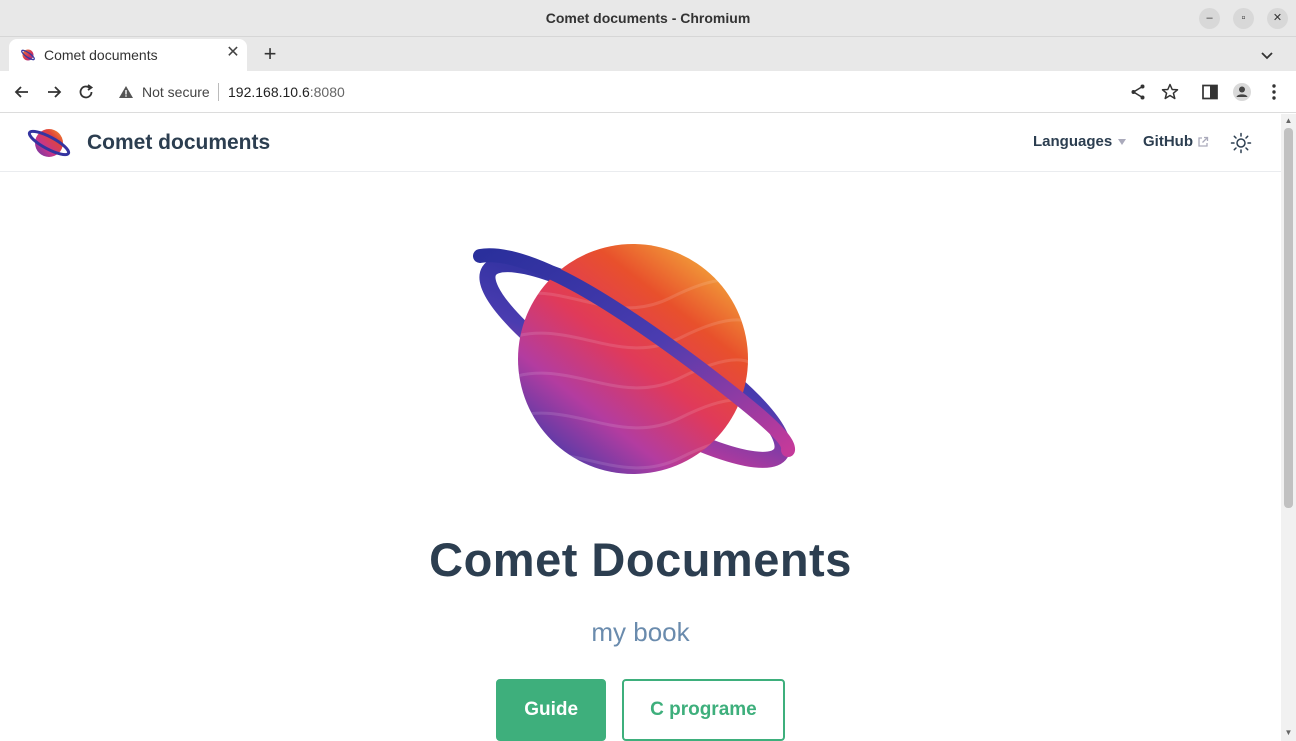 Image resolution: width=1296 pixels, height=741 pixels. What do you see at coordinates (1203, 141) in the screenshot?
I see `external-link-icon` at bounding box center [1203, 141].